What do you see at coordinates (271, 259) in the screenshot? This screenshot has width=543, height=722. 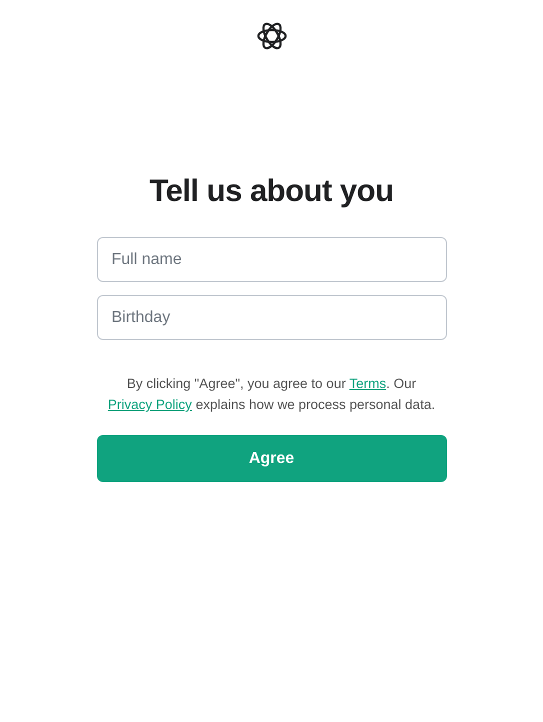 I see `input-field: Full name` at bounding box center [271, 259].